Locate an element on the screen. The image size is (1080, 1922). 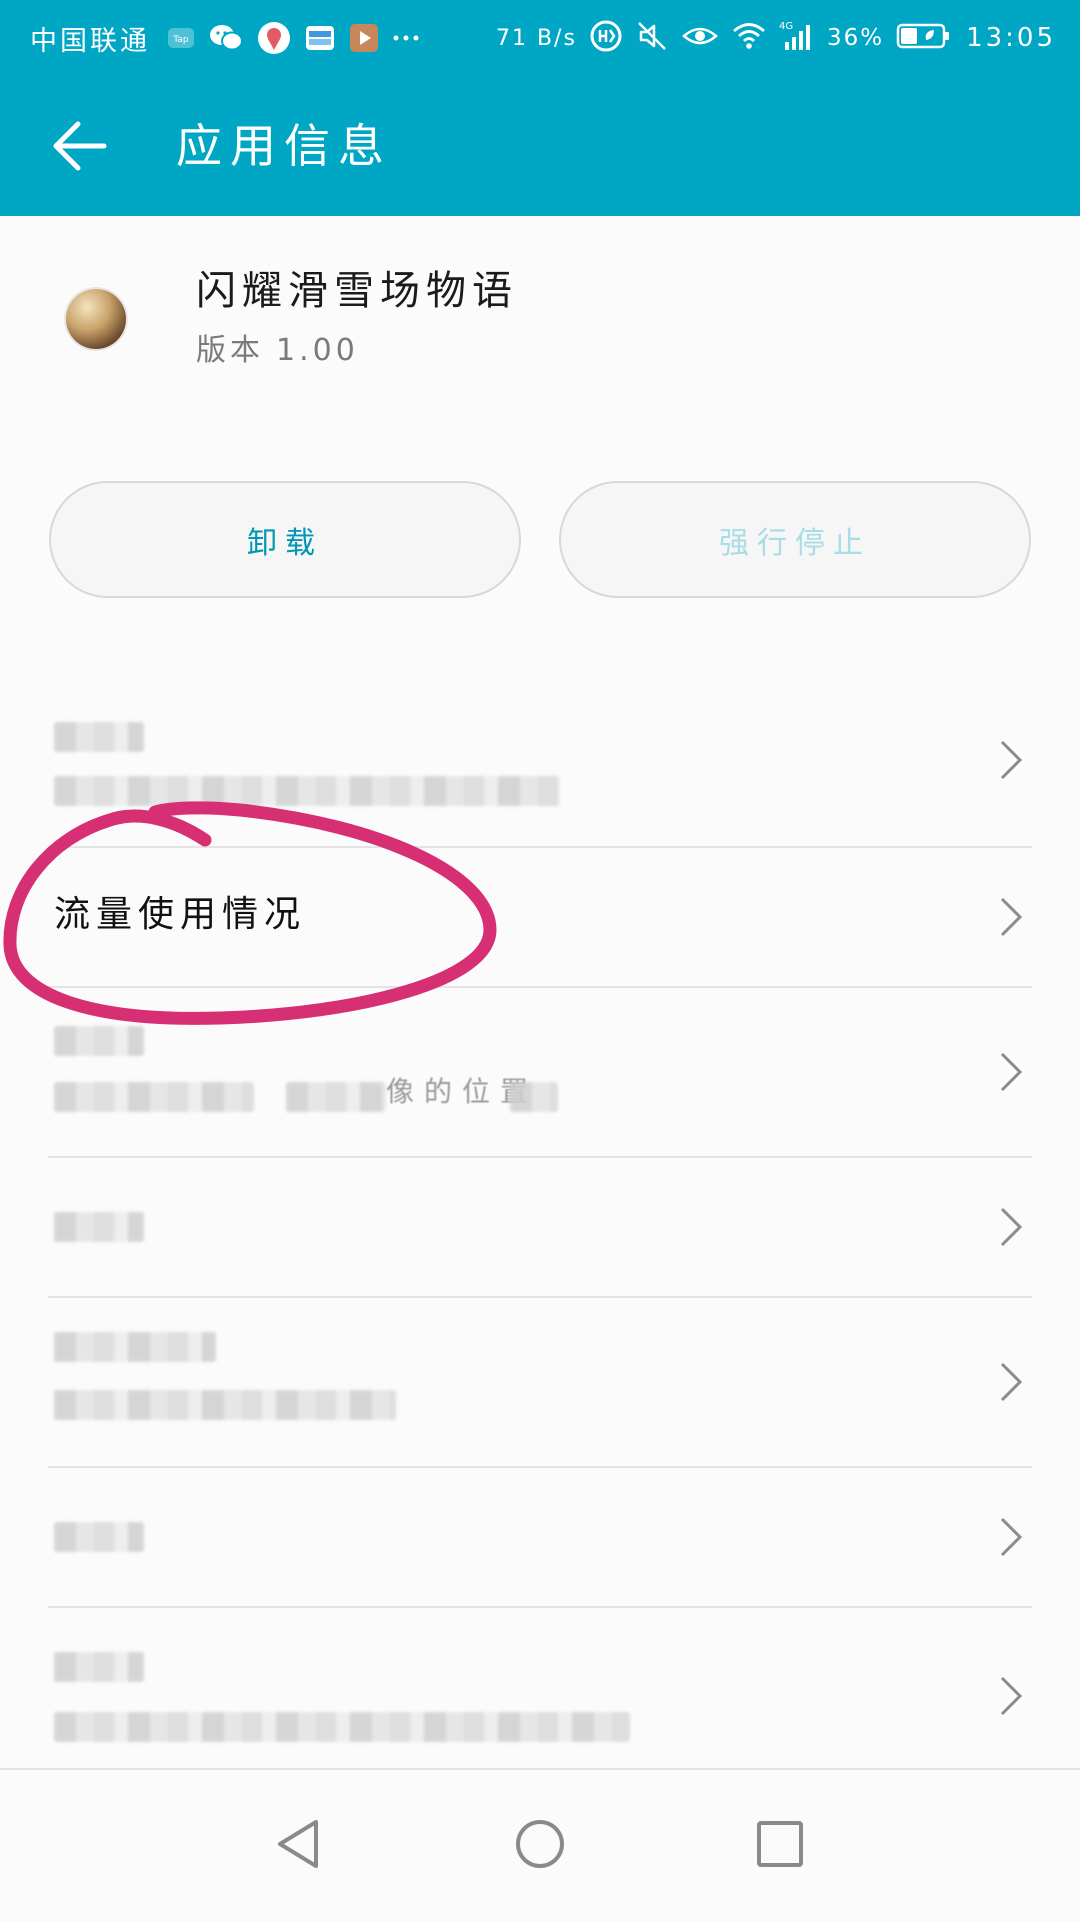
square-recents-icon is located at coordinates (780, 1844).